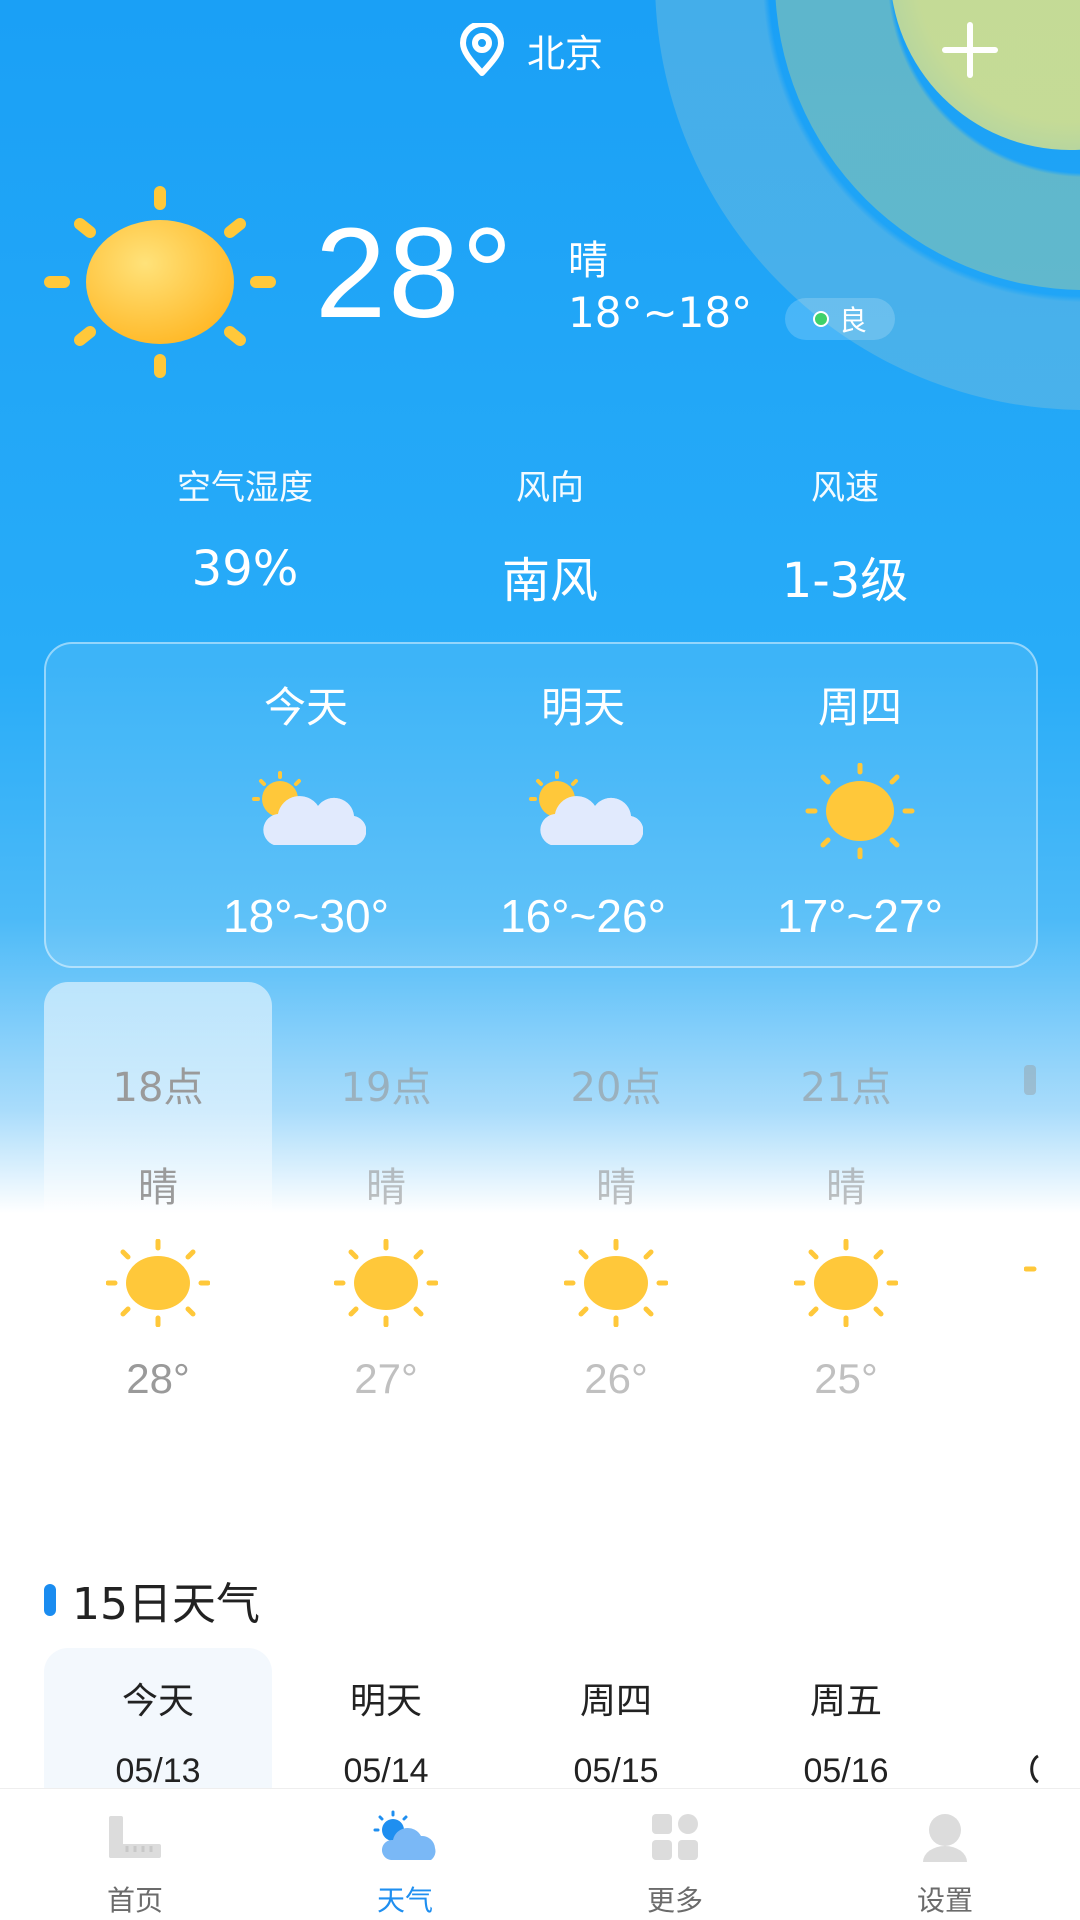  Describe the element at coordinates (846, 1088) in the screenshot. I see `hour-time: 21点` at that location.